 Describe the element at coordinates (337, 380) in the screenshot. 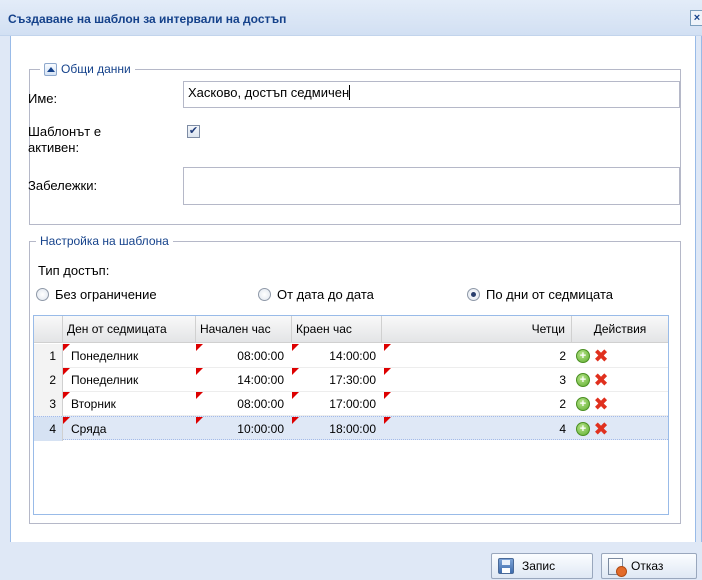

I see `cell-end: 17:30:00` at that location.